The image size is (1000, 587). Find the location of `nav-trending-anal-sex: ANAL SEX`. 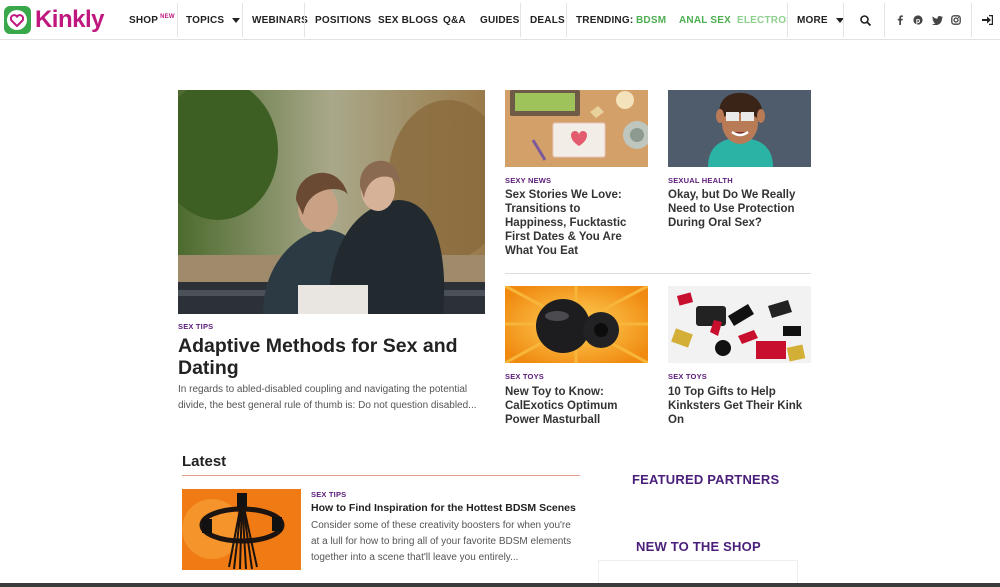

nav-trending-anal-sex: ANAL SEX is located at coordinates (705, 20).